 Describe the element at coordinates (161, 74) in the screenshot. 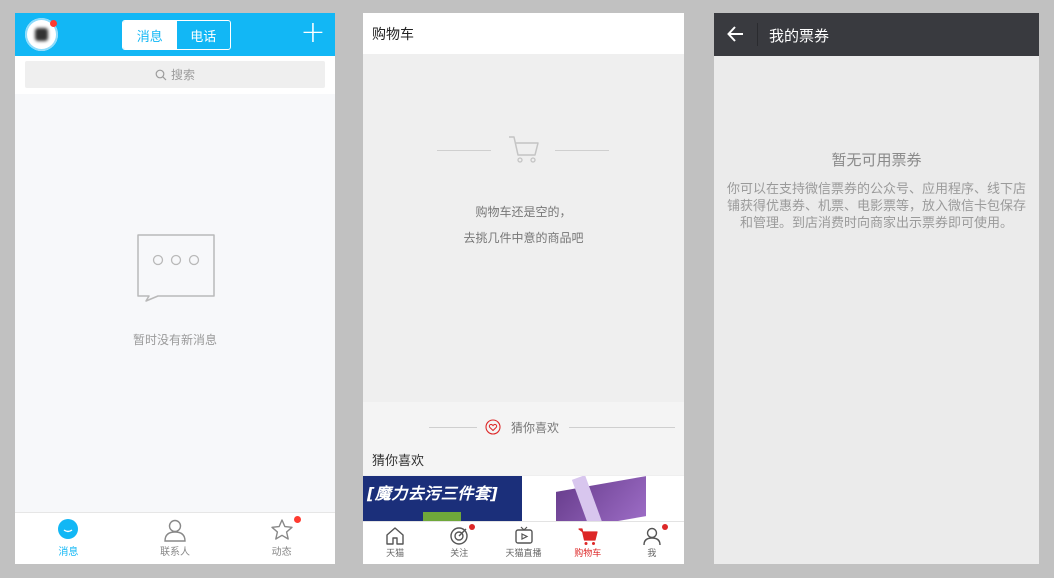

I see `search-icon` at that location.